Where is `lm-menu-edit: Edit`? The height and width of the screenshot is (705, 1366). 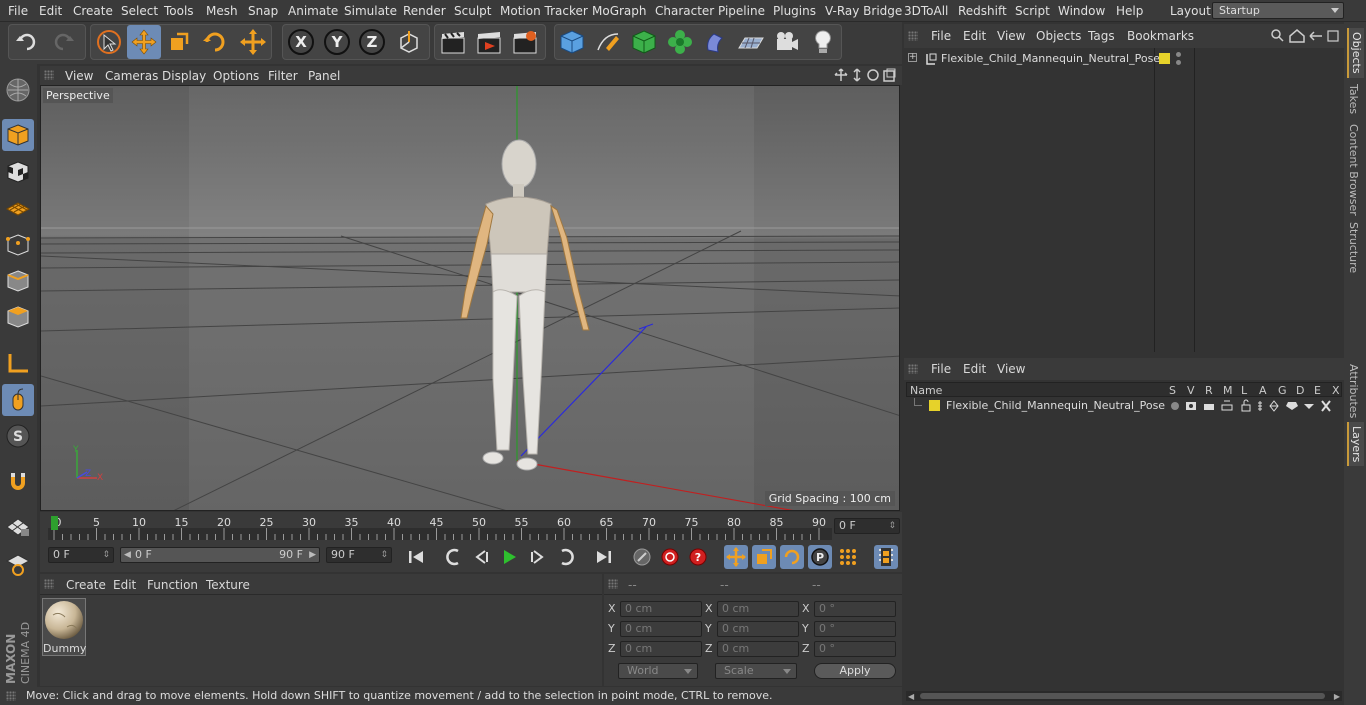 lm-menu-edit: Edit is located at coordinates (974, 369).